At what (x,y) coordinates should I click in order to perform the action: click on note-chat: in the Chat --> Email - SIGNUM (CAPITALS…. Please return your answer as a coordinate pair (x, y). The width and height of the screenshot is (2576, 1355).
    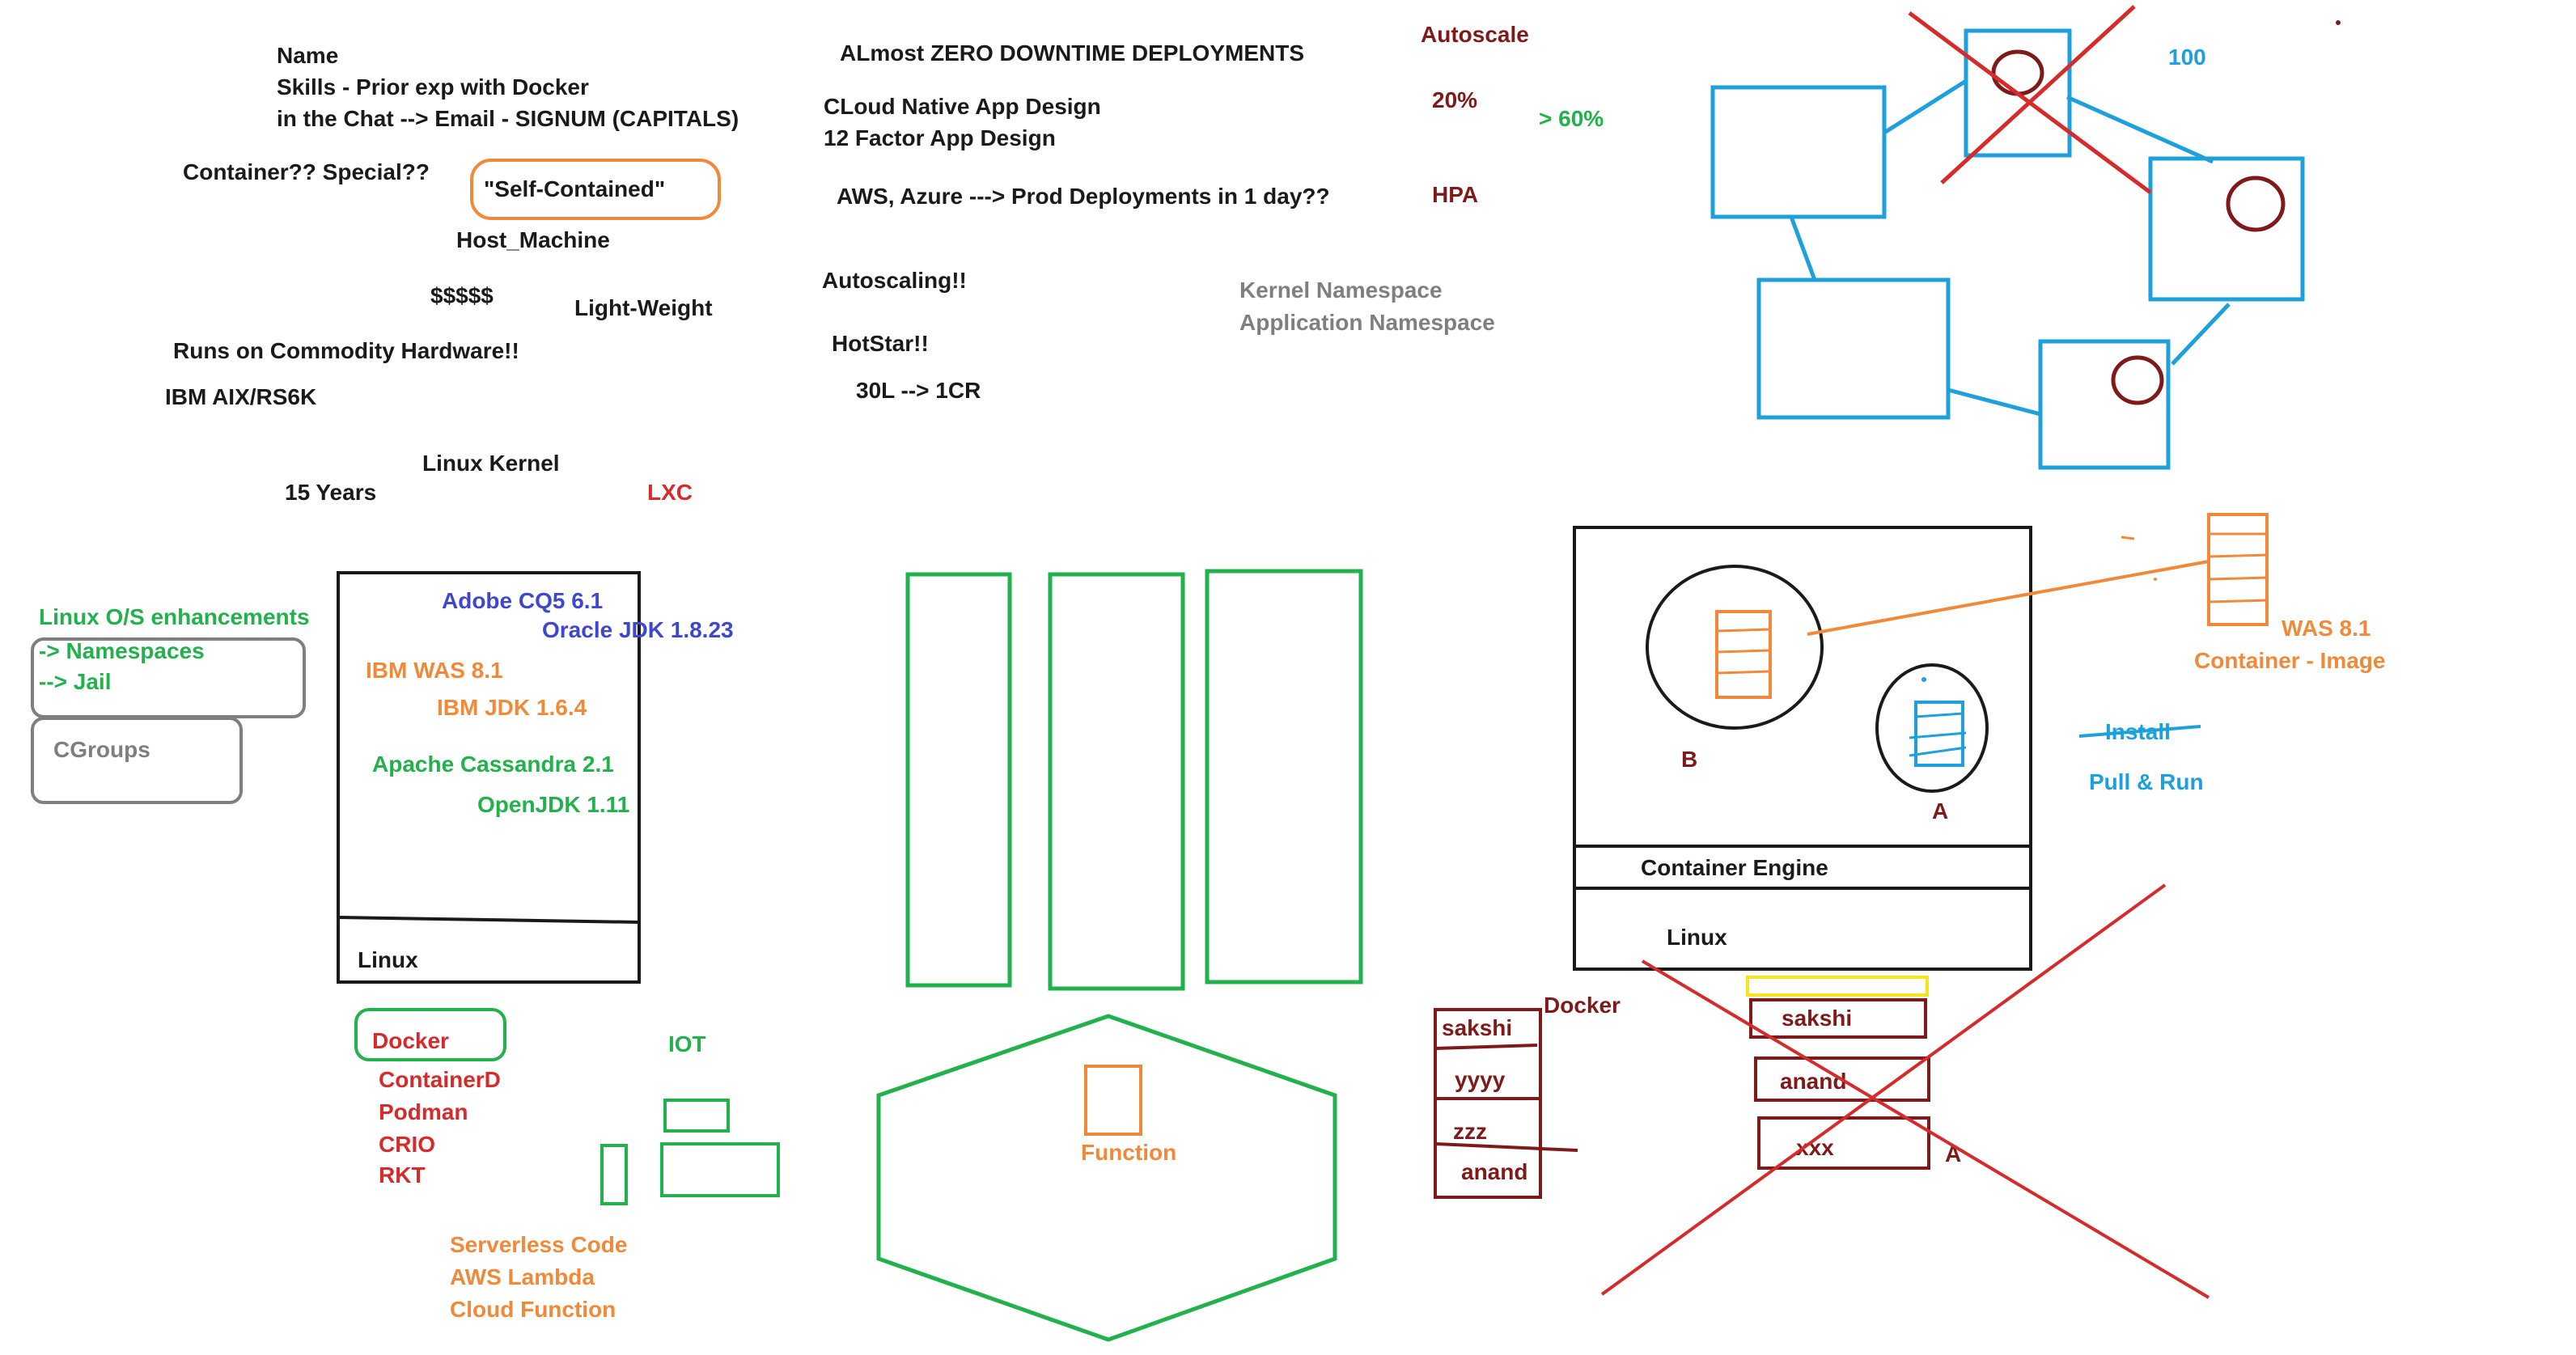
    Looking at the image, I should click on (508, 118).